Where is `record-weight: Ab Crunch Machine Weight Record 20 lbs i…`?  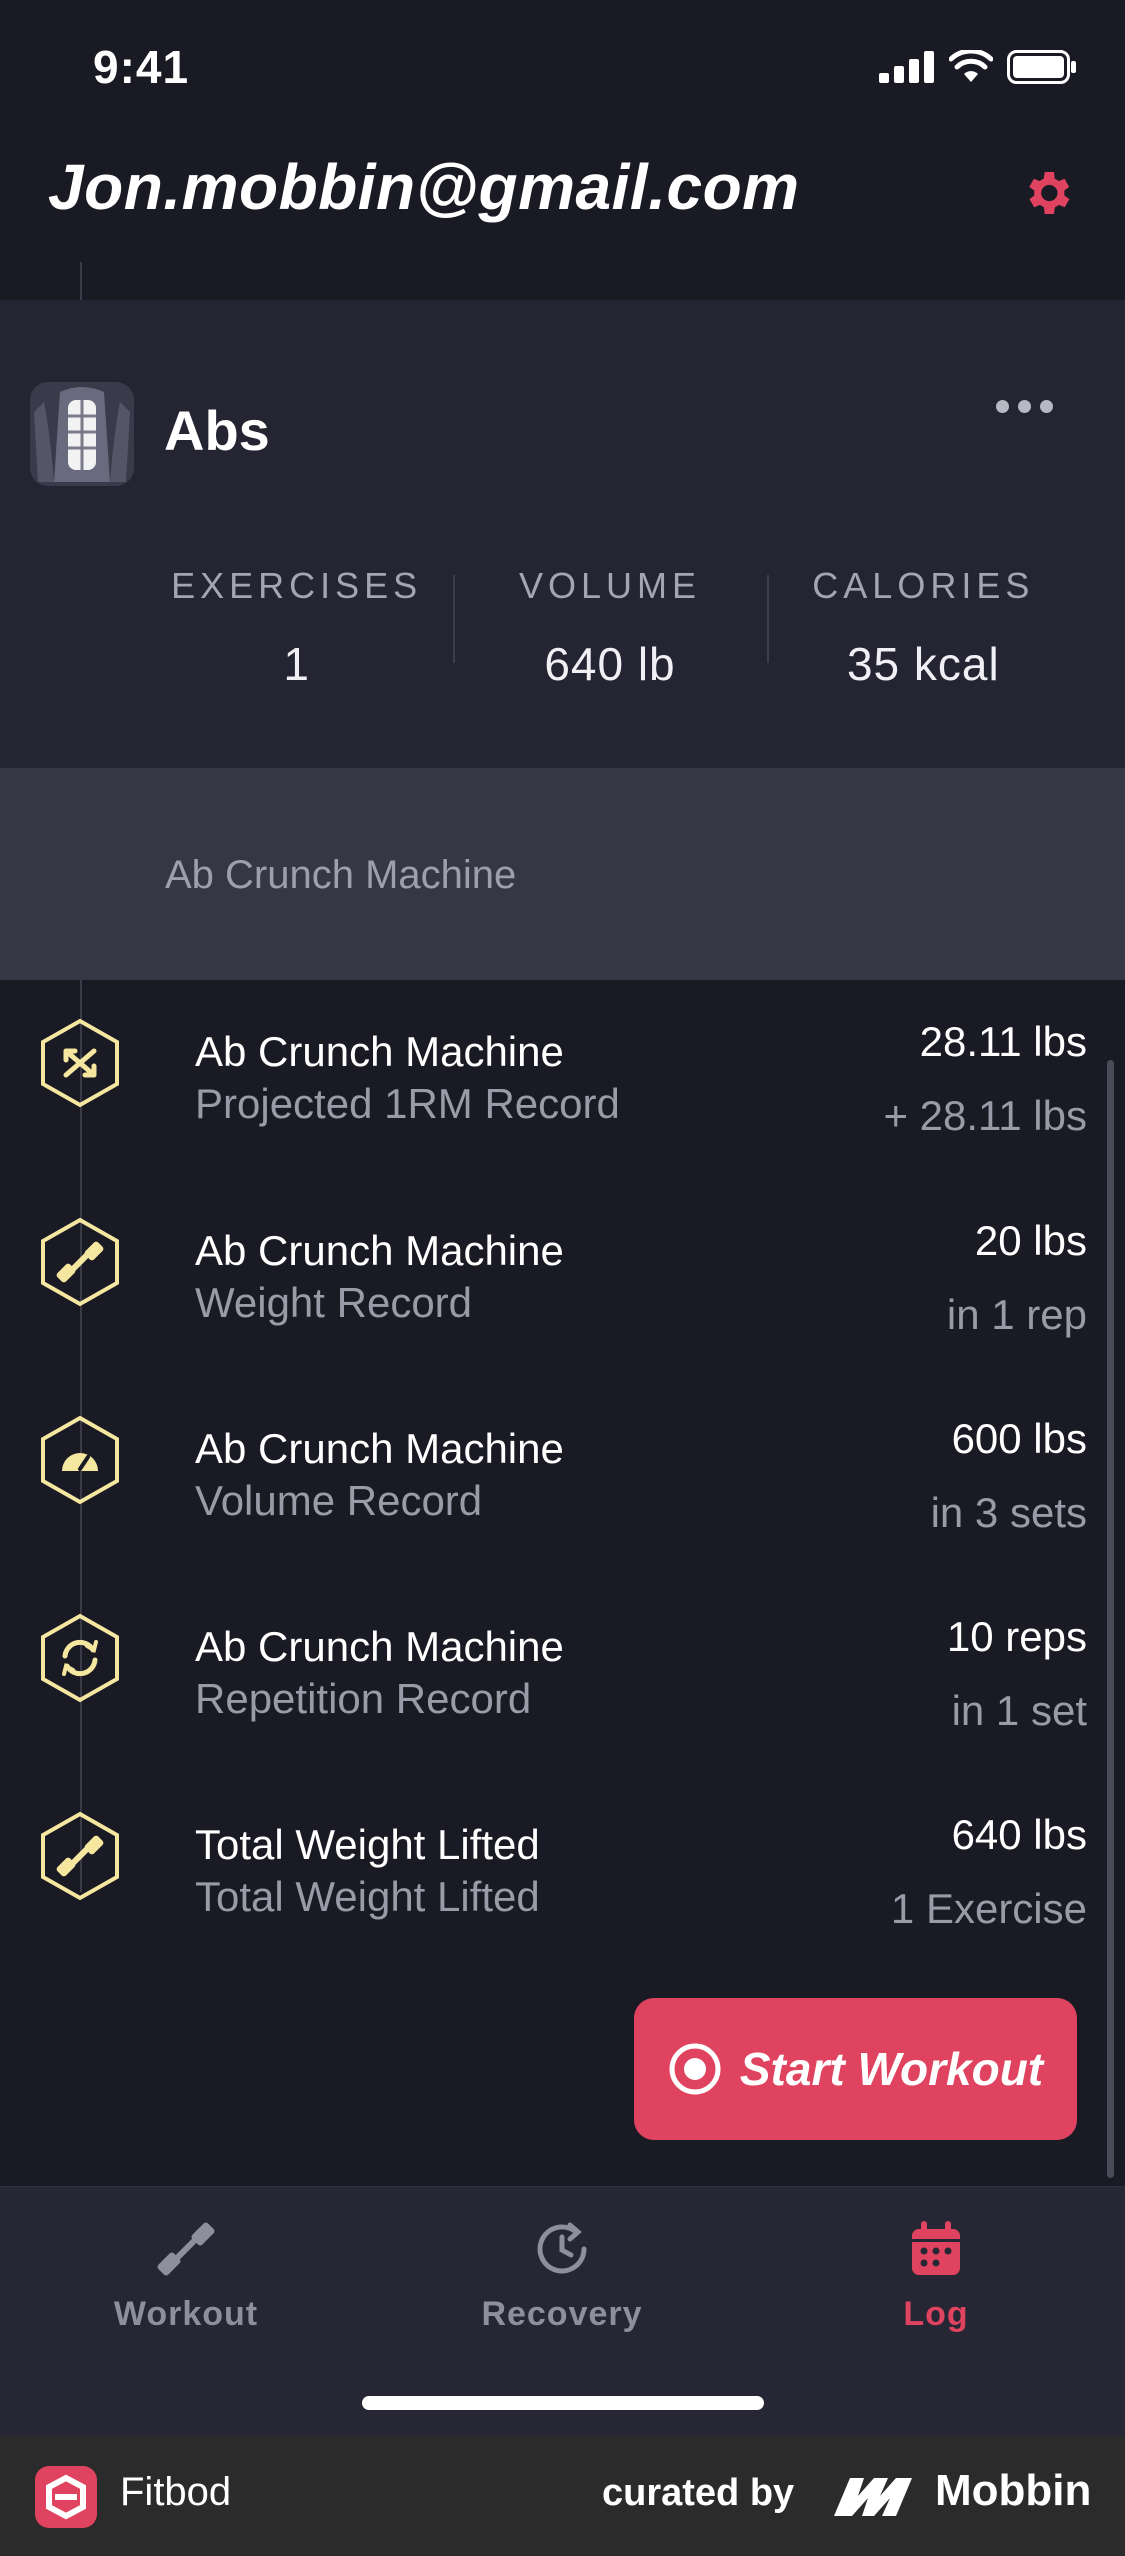 record-weight: Ab Crunch Machine Weight Record 20 lbs i… is located at coordinates (562, 1258).